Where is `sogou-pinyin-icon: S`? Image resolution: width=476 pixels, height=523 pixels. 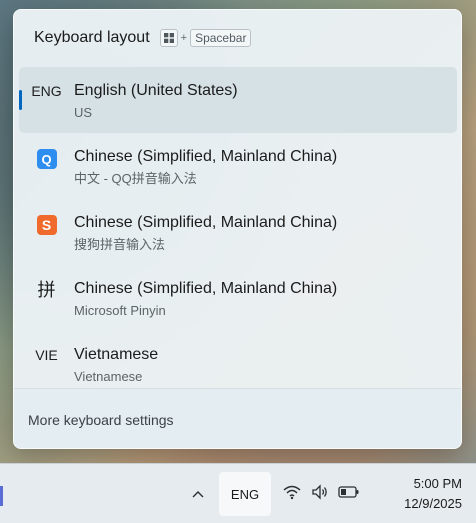 sogou-pinyin-icon: S is located at coordinates (46, 225).